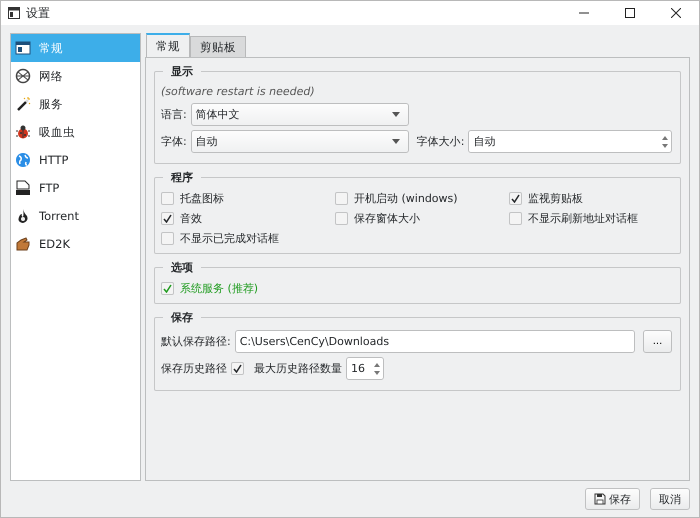 Image resolution: width=700 pixels, height=518 pixels. Describe the element at coordinates (365, 368) in the screenshot. I see `history-count-field: 16` at that location.